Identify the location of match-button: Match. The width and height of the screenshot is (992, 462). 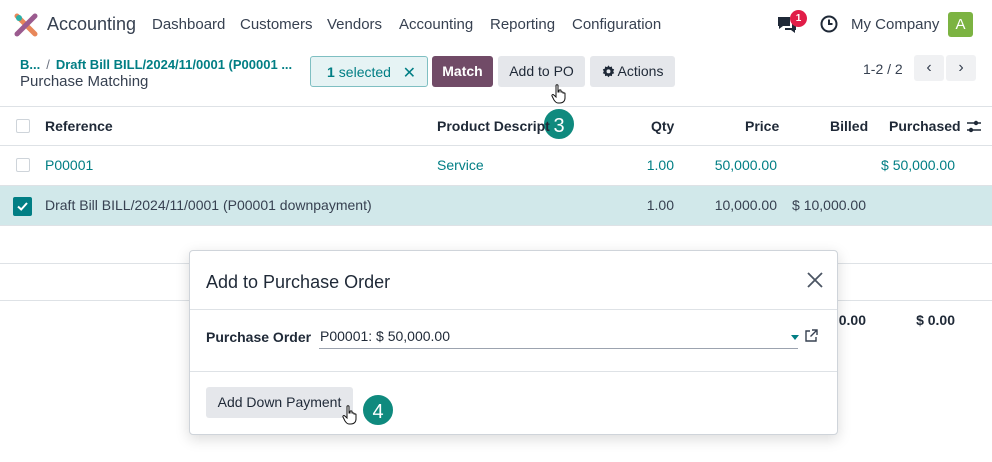
(462, 71).